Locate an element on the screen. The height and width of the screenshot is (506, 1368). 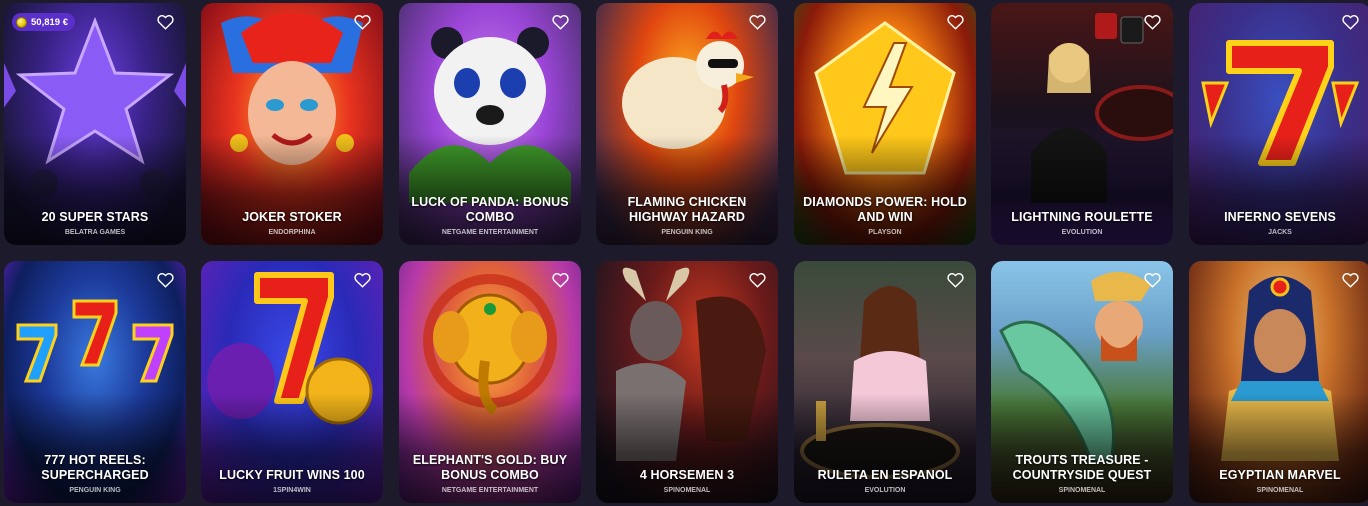
game-info: 20 SUPER STARS BELATRA GAMES is located at coordinates (95, 223).